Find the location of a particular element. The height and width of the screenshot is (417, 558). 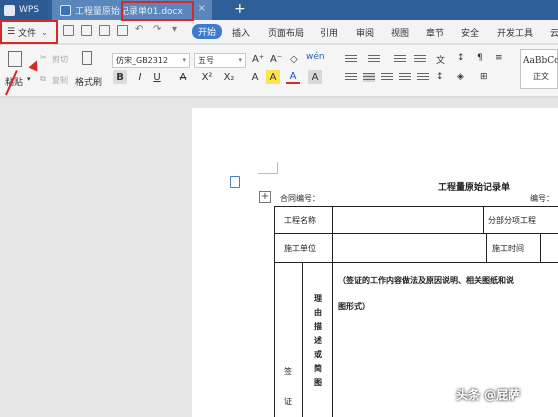

paste-icon is located at coordinates (15, 59).